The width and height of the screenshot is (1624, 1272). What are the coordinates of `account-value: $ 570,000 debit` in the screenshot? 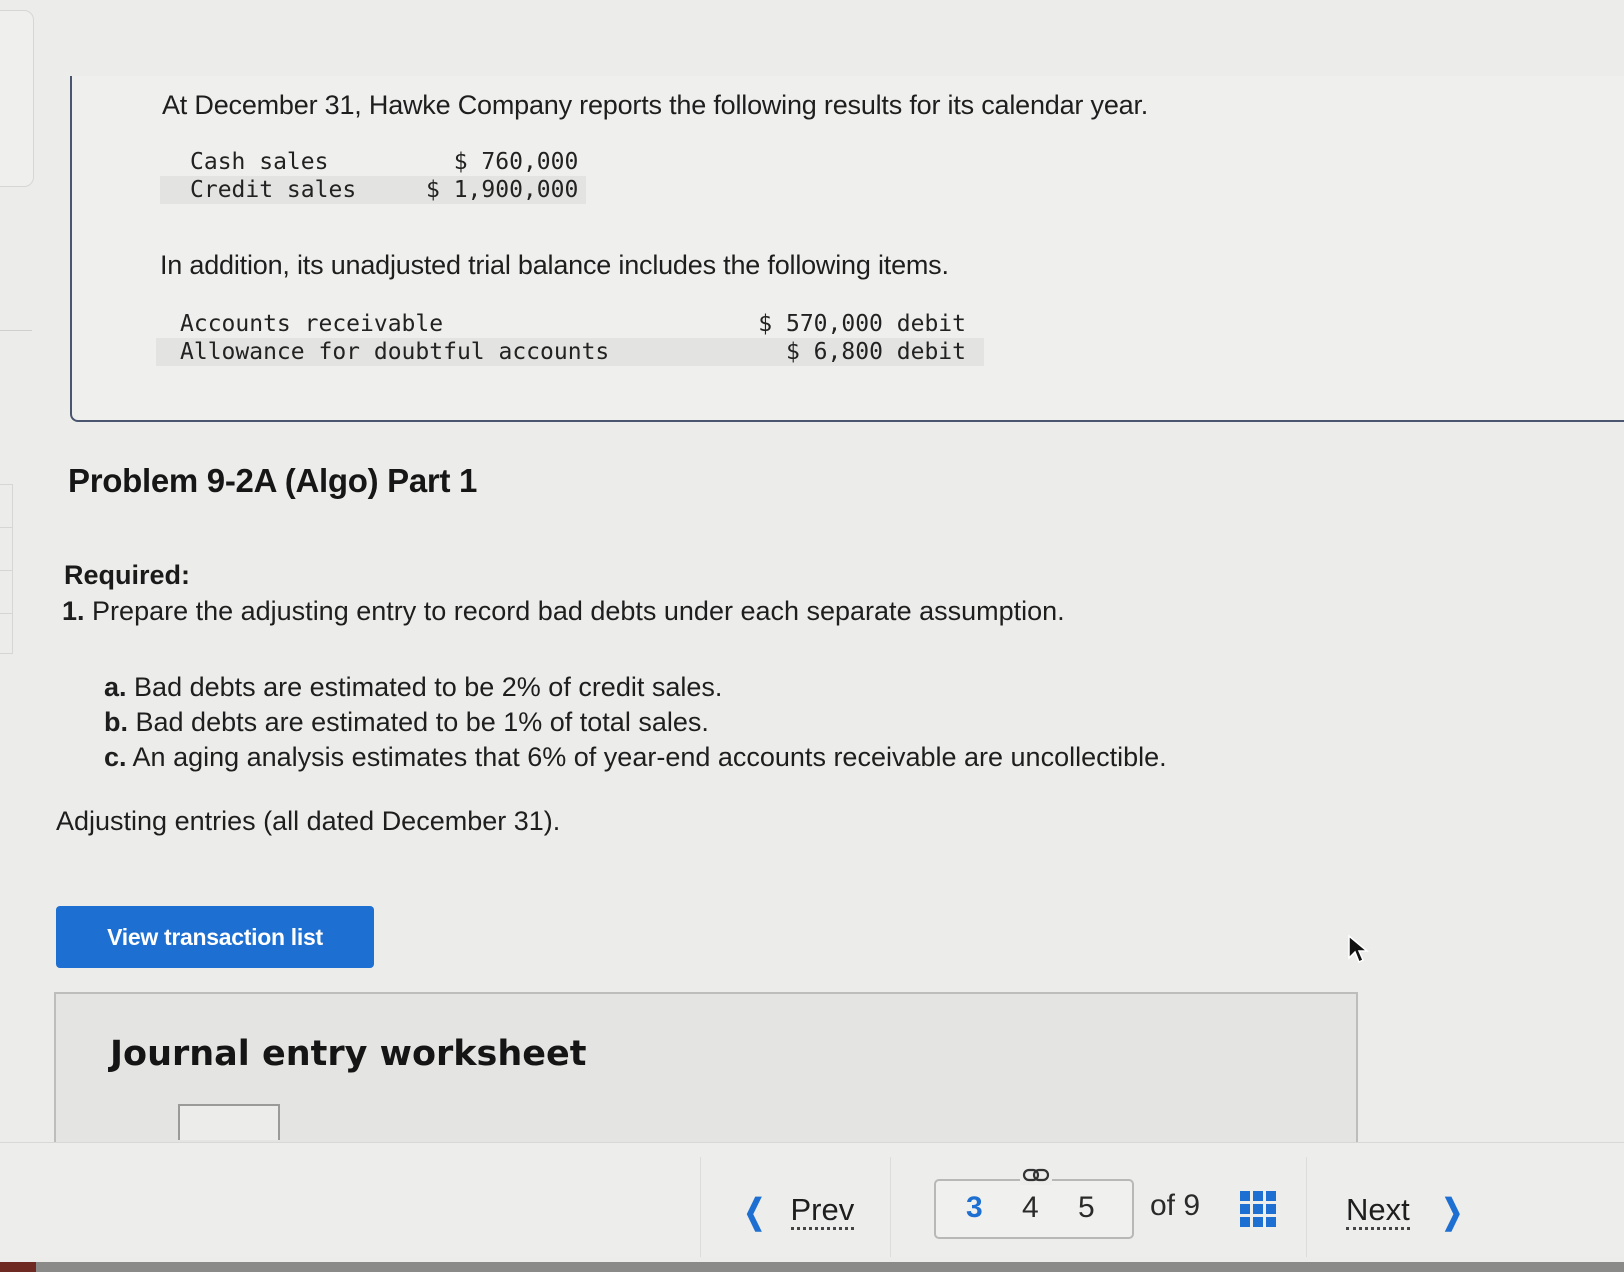 It's located at (862, 324).